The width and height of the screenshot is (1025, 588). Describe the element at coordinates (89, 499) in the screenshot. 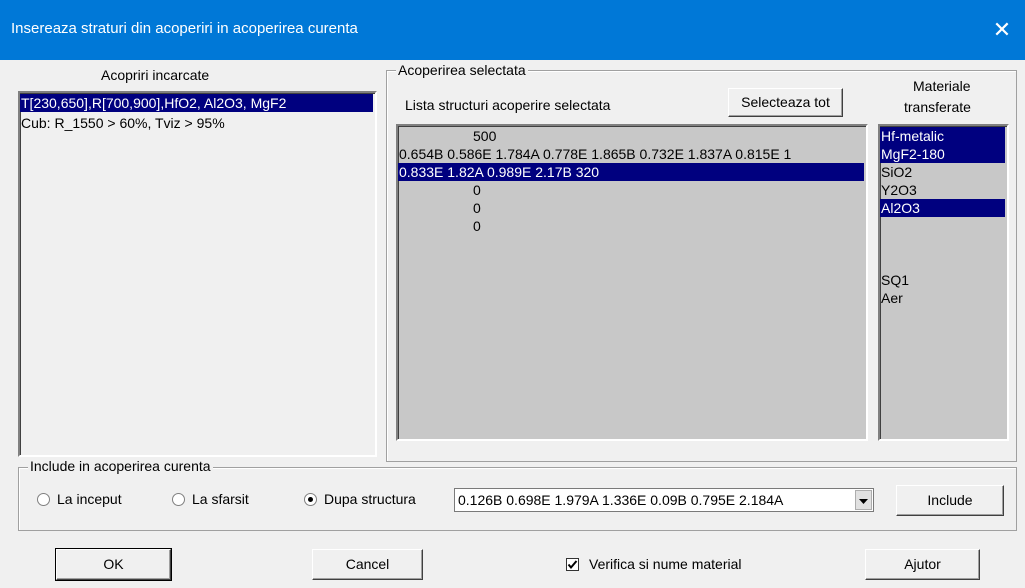

I see `radio-label: La inceput` at that location.